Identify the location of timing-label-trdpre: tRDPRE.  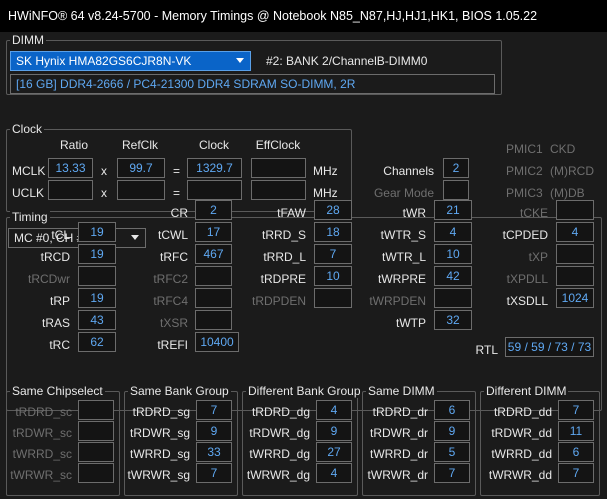
(283, 279).